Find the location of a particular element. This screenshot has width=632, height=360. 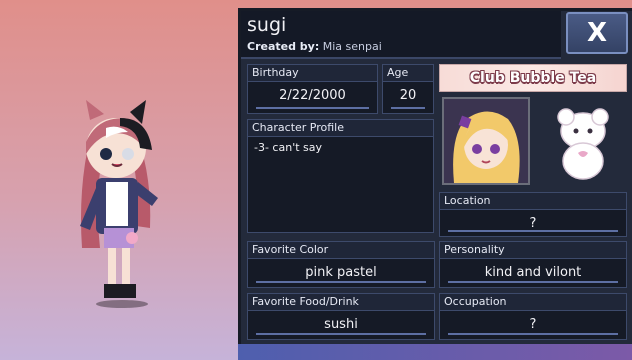

occupation-label: Occupation is located at coordinates (533, 302).